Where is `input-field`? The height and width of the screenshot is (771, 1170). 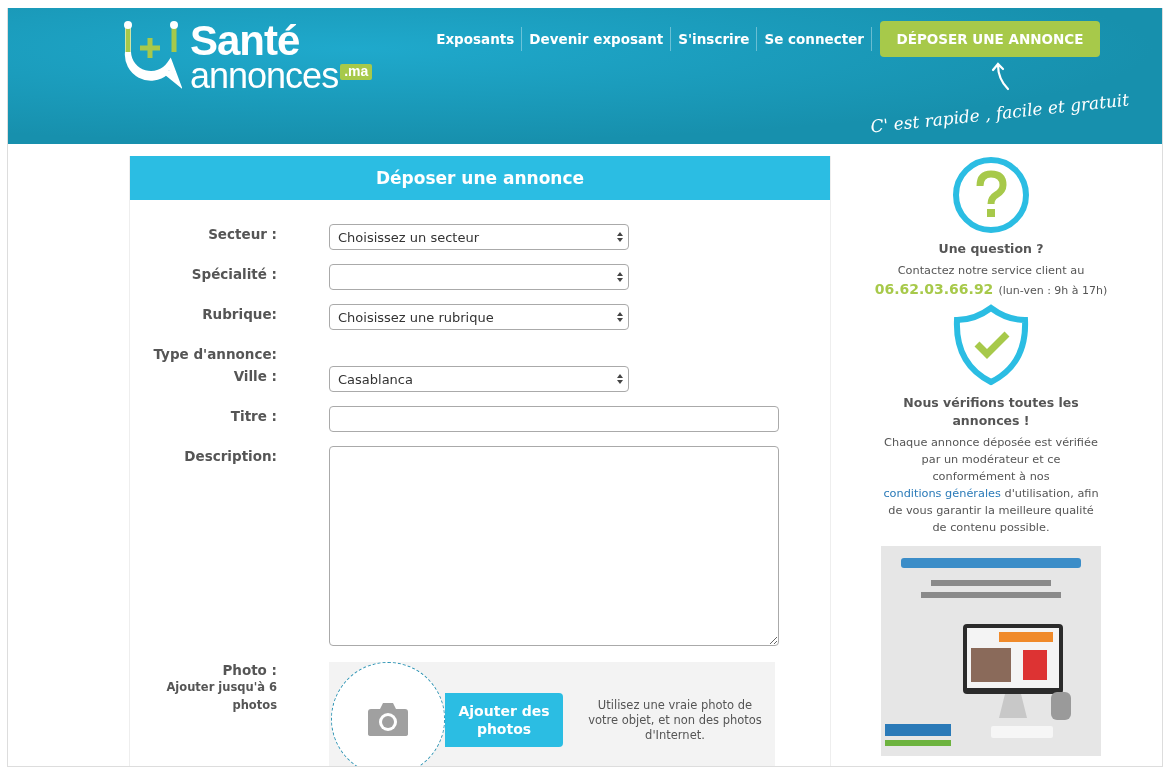
input-field is located at coordinates (554, 419).